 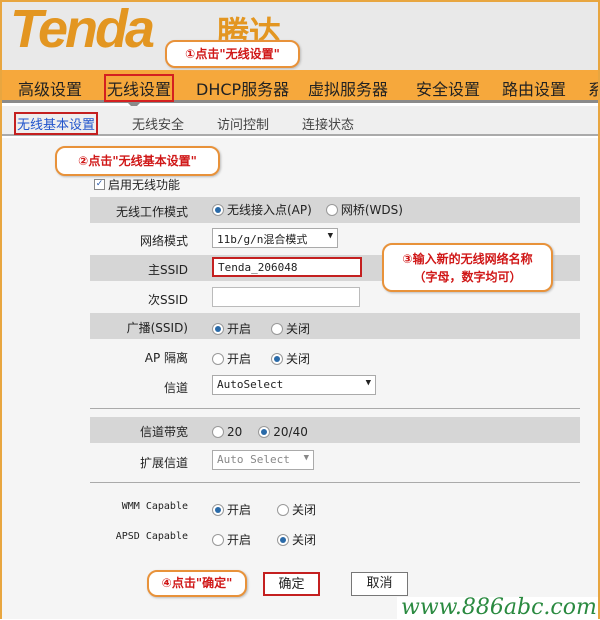 I want to click on bandwidth-label: 信道带宽, so click(x=163, y=432).